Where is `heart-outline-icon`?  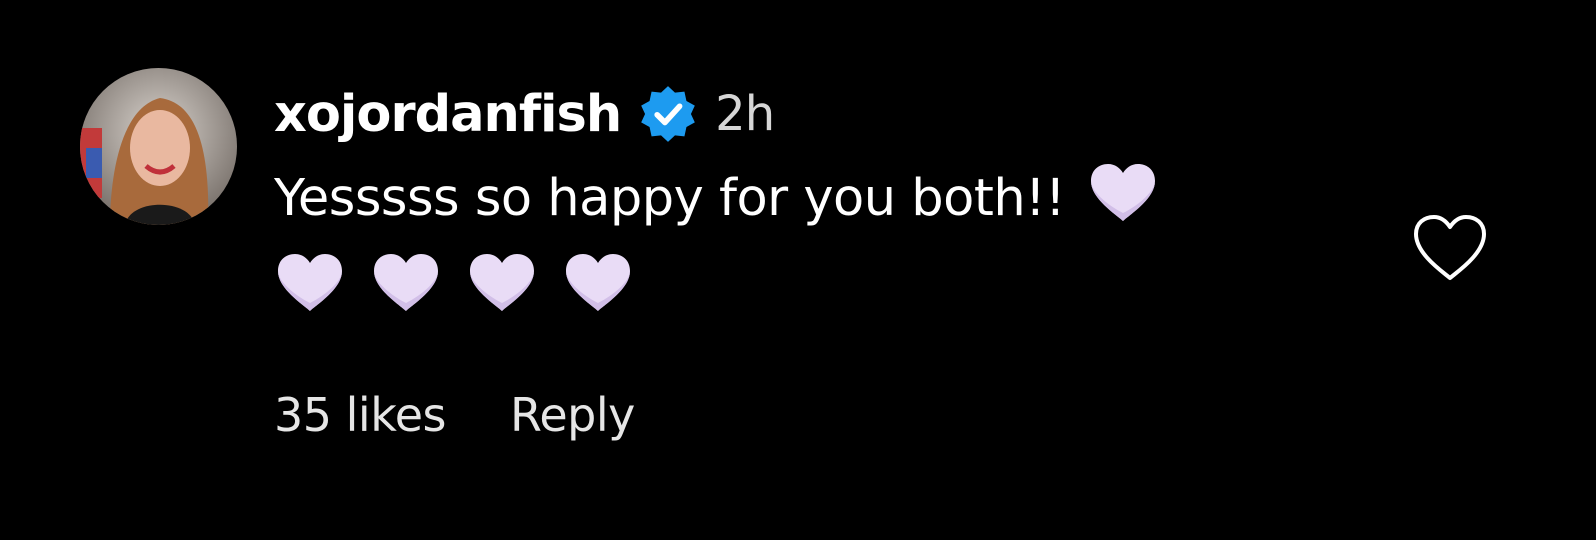
heart-outline-icon is located at coordinates (1450, 247).